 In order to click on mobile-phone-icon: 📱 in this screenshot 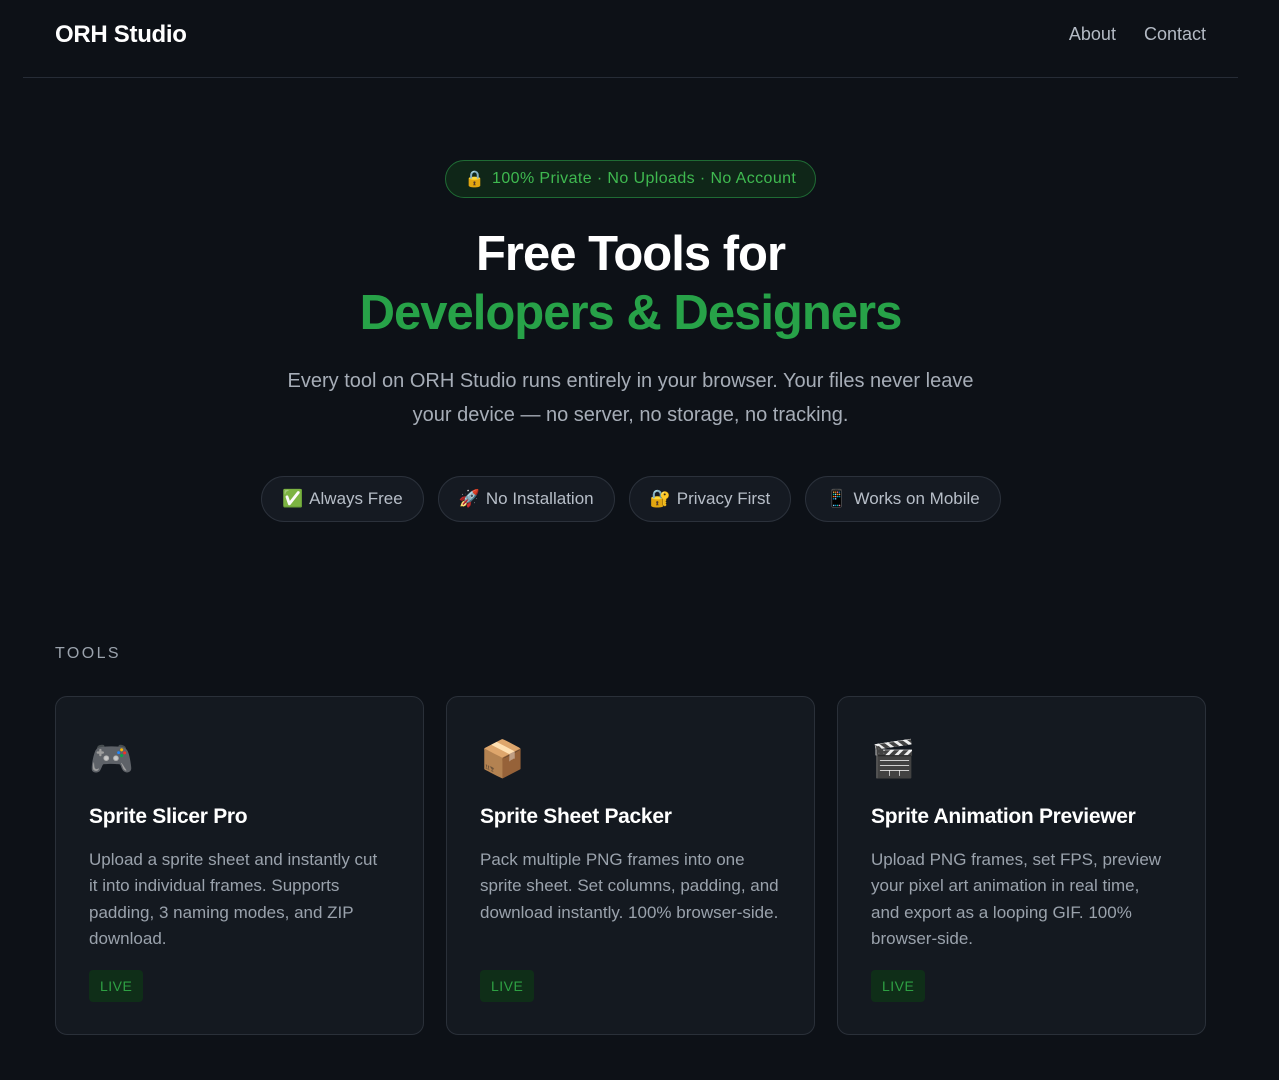, I will do `click(837, 498)`.